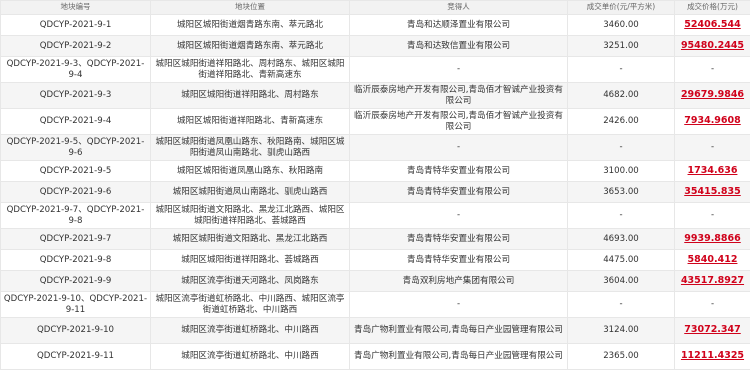 Image resolution: width=750 pixels, height=370 pixels. Describe the element at coordinates (459, 25) in the screenshot. I see `cell-winner: 青岛和达顺泽置业有限公司` at that location.